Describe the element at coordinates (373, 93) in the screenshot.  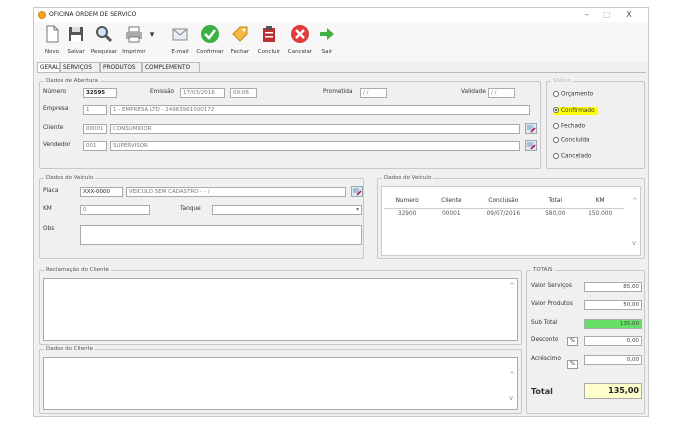
I see `prometida-field: / /` at that location.